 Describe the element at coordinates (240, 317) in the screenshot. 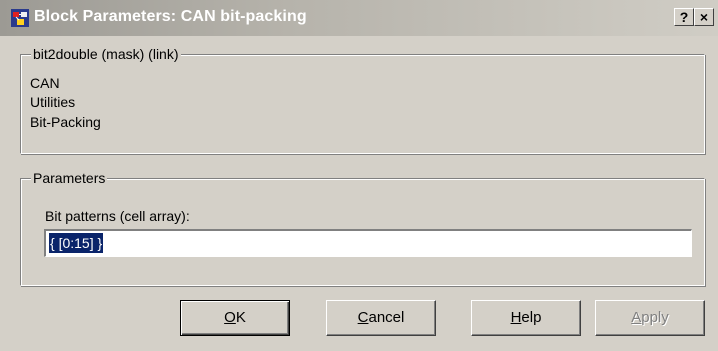

I see `ok-button-label: K` at that location.